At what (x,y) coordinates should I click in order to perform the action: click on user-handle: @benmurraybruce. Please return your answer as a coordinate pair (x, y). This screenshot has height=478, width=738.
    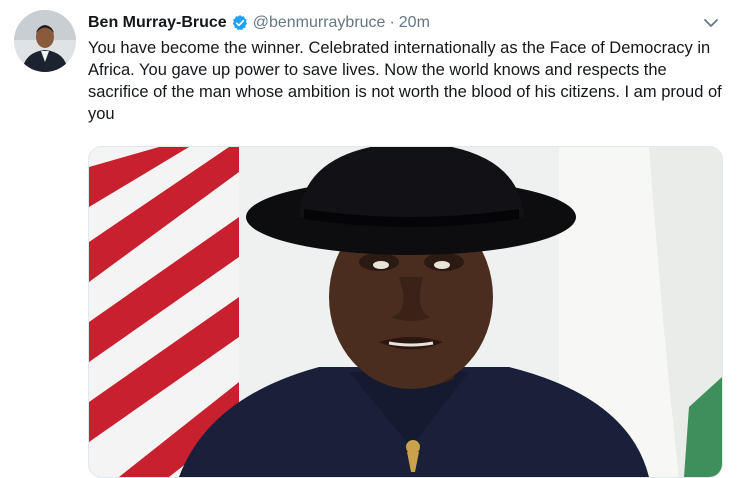
    Looking at the image, I should click on (319, 23).